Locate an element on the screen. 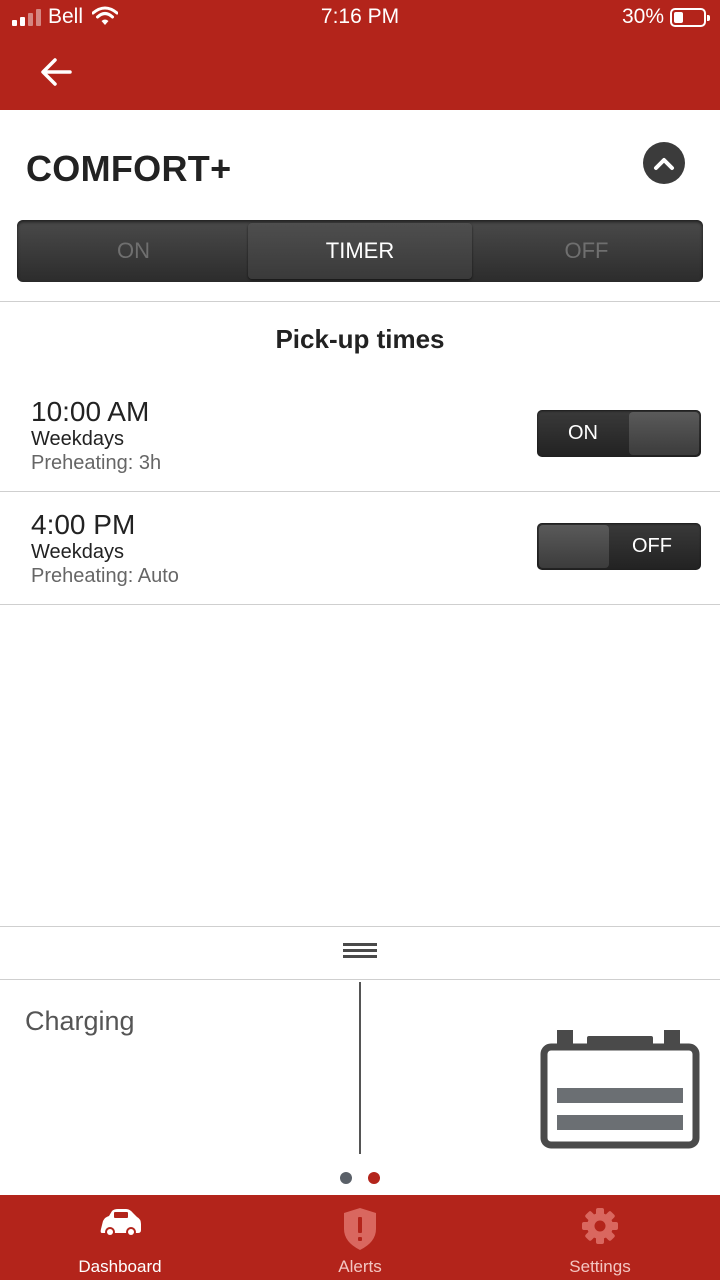 The height and width of the screenshot is (1280, 720). toggle-label: OFF is located at coordinates (652, 546).